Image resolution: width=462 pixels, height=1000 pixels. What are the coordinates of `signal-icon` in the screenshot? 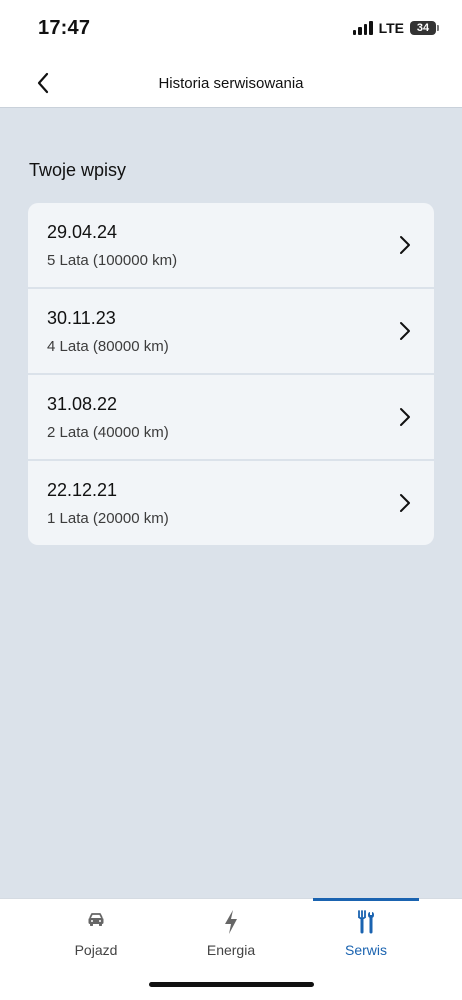 It's located at (362, 28).